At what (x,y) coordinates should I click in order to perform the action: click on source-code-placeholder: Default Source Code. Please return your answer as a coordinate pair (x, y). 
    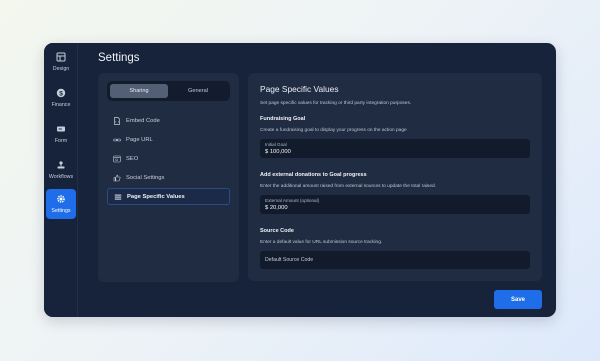
    Looking at the image, I should click on (289, 260).